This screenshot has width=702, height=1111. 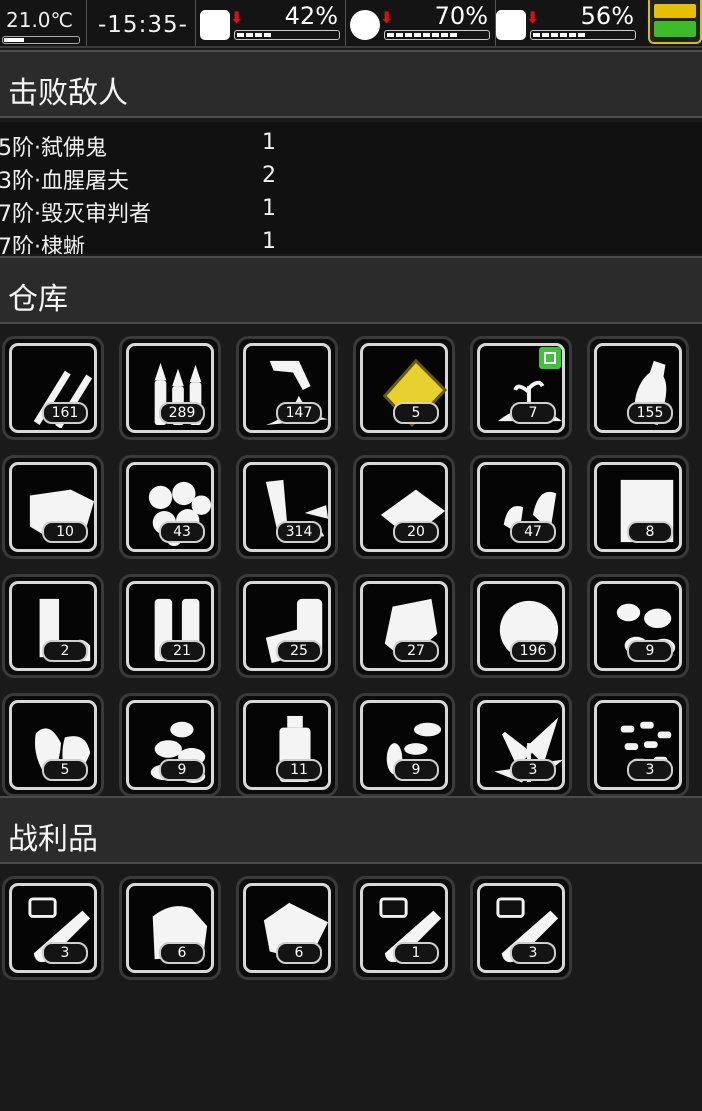 I want to click on slot-frame: 21, so click(x=170, y=626).